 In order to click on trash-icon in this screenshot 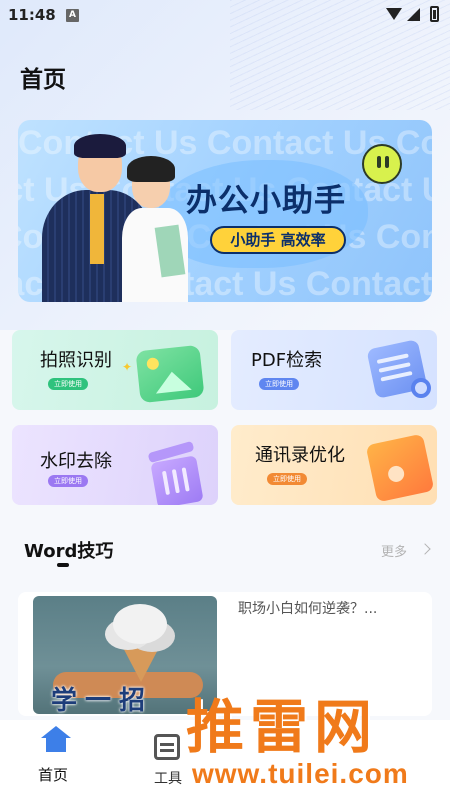, I will do `click(177, 480)`.